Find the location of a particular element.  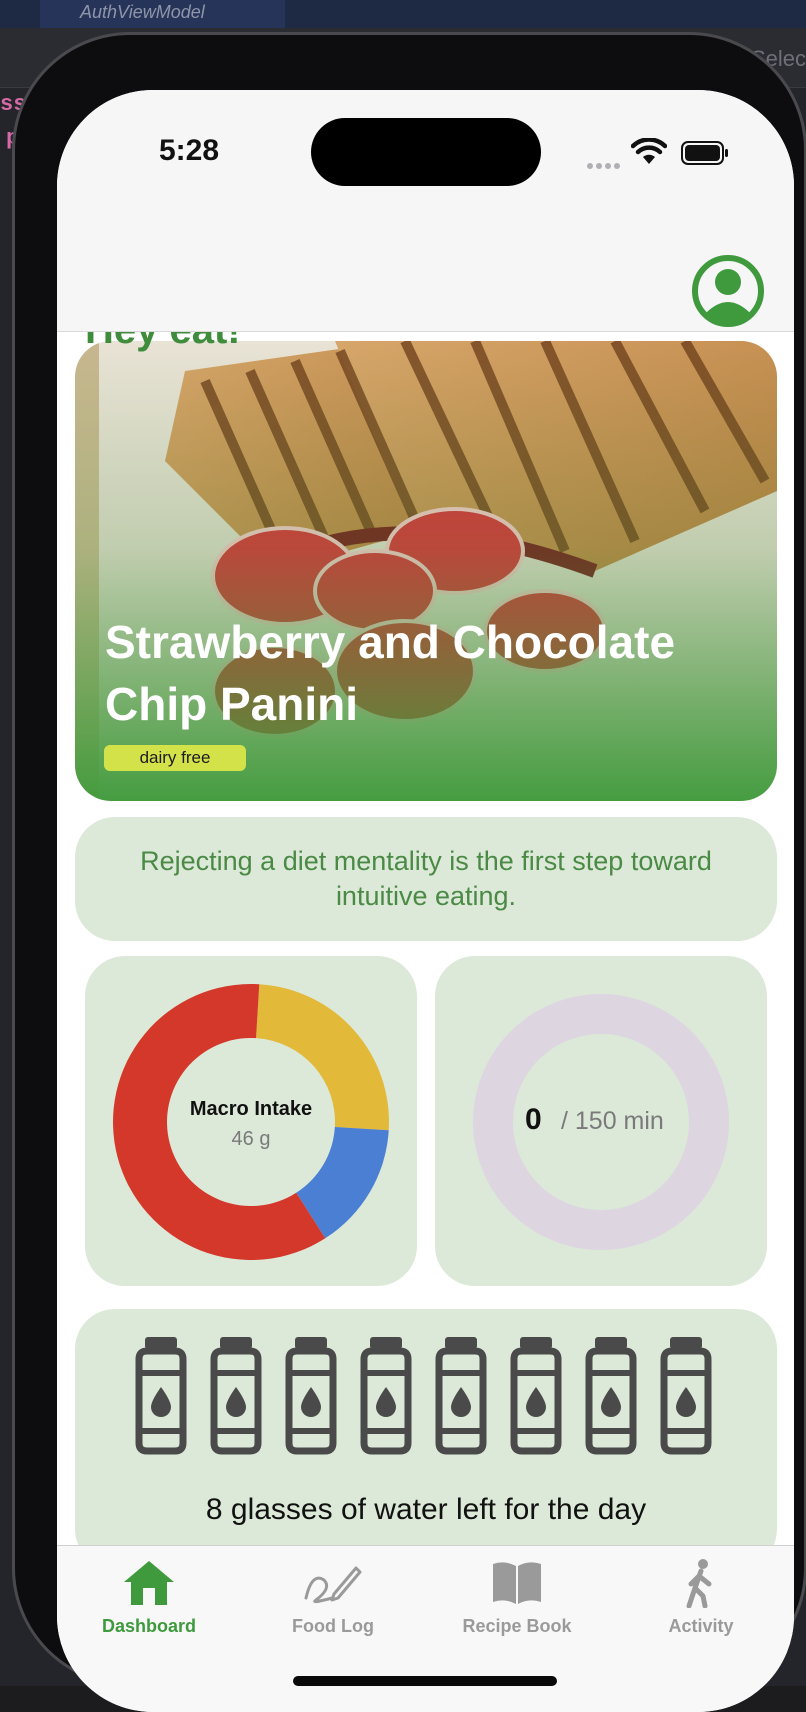

cellular-signal-icon is located at coordinates (605, 165).